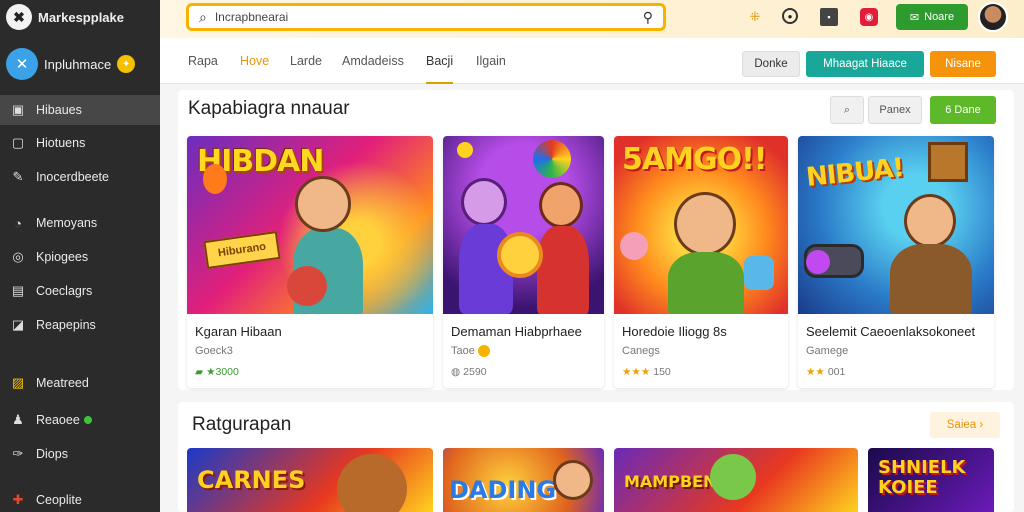 Image resolution: width=1024 pixels, height=512 pixels. What do you see at coordinates (67, 223) in the screenshot?
I see `sidebar-item-label: Memoyans` at bounding box center [67, 223].